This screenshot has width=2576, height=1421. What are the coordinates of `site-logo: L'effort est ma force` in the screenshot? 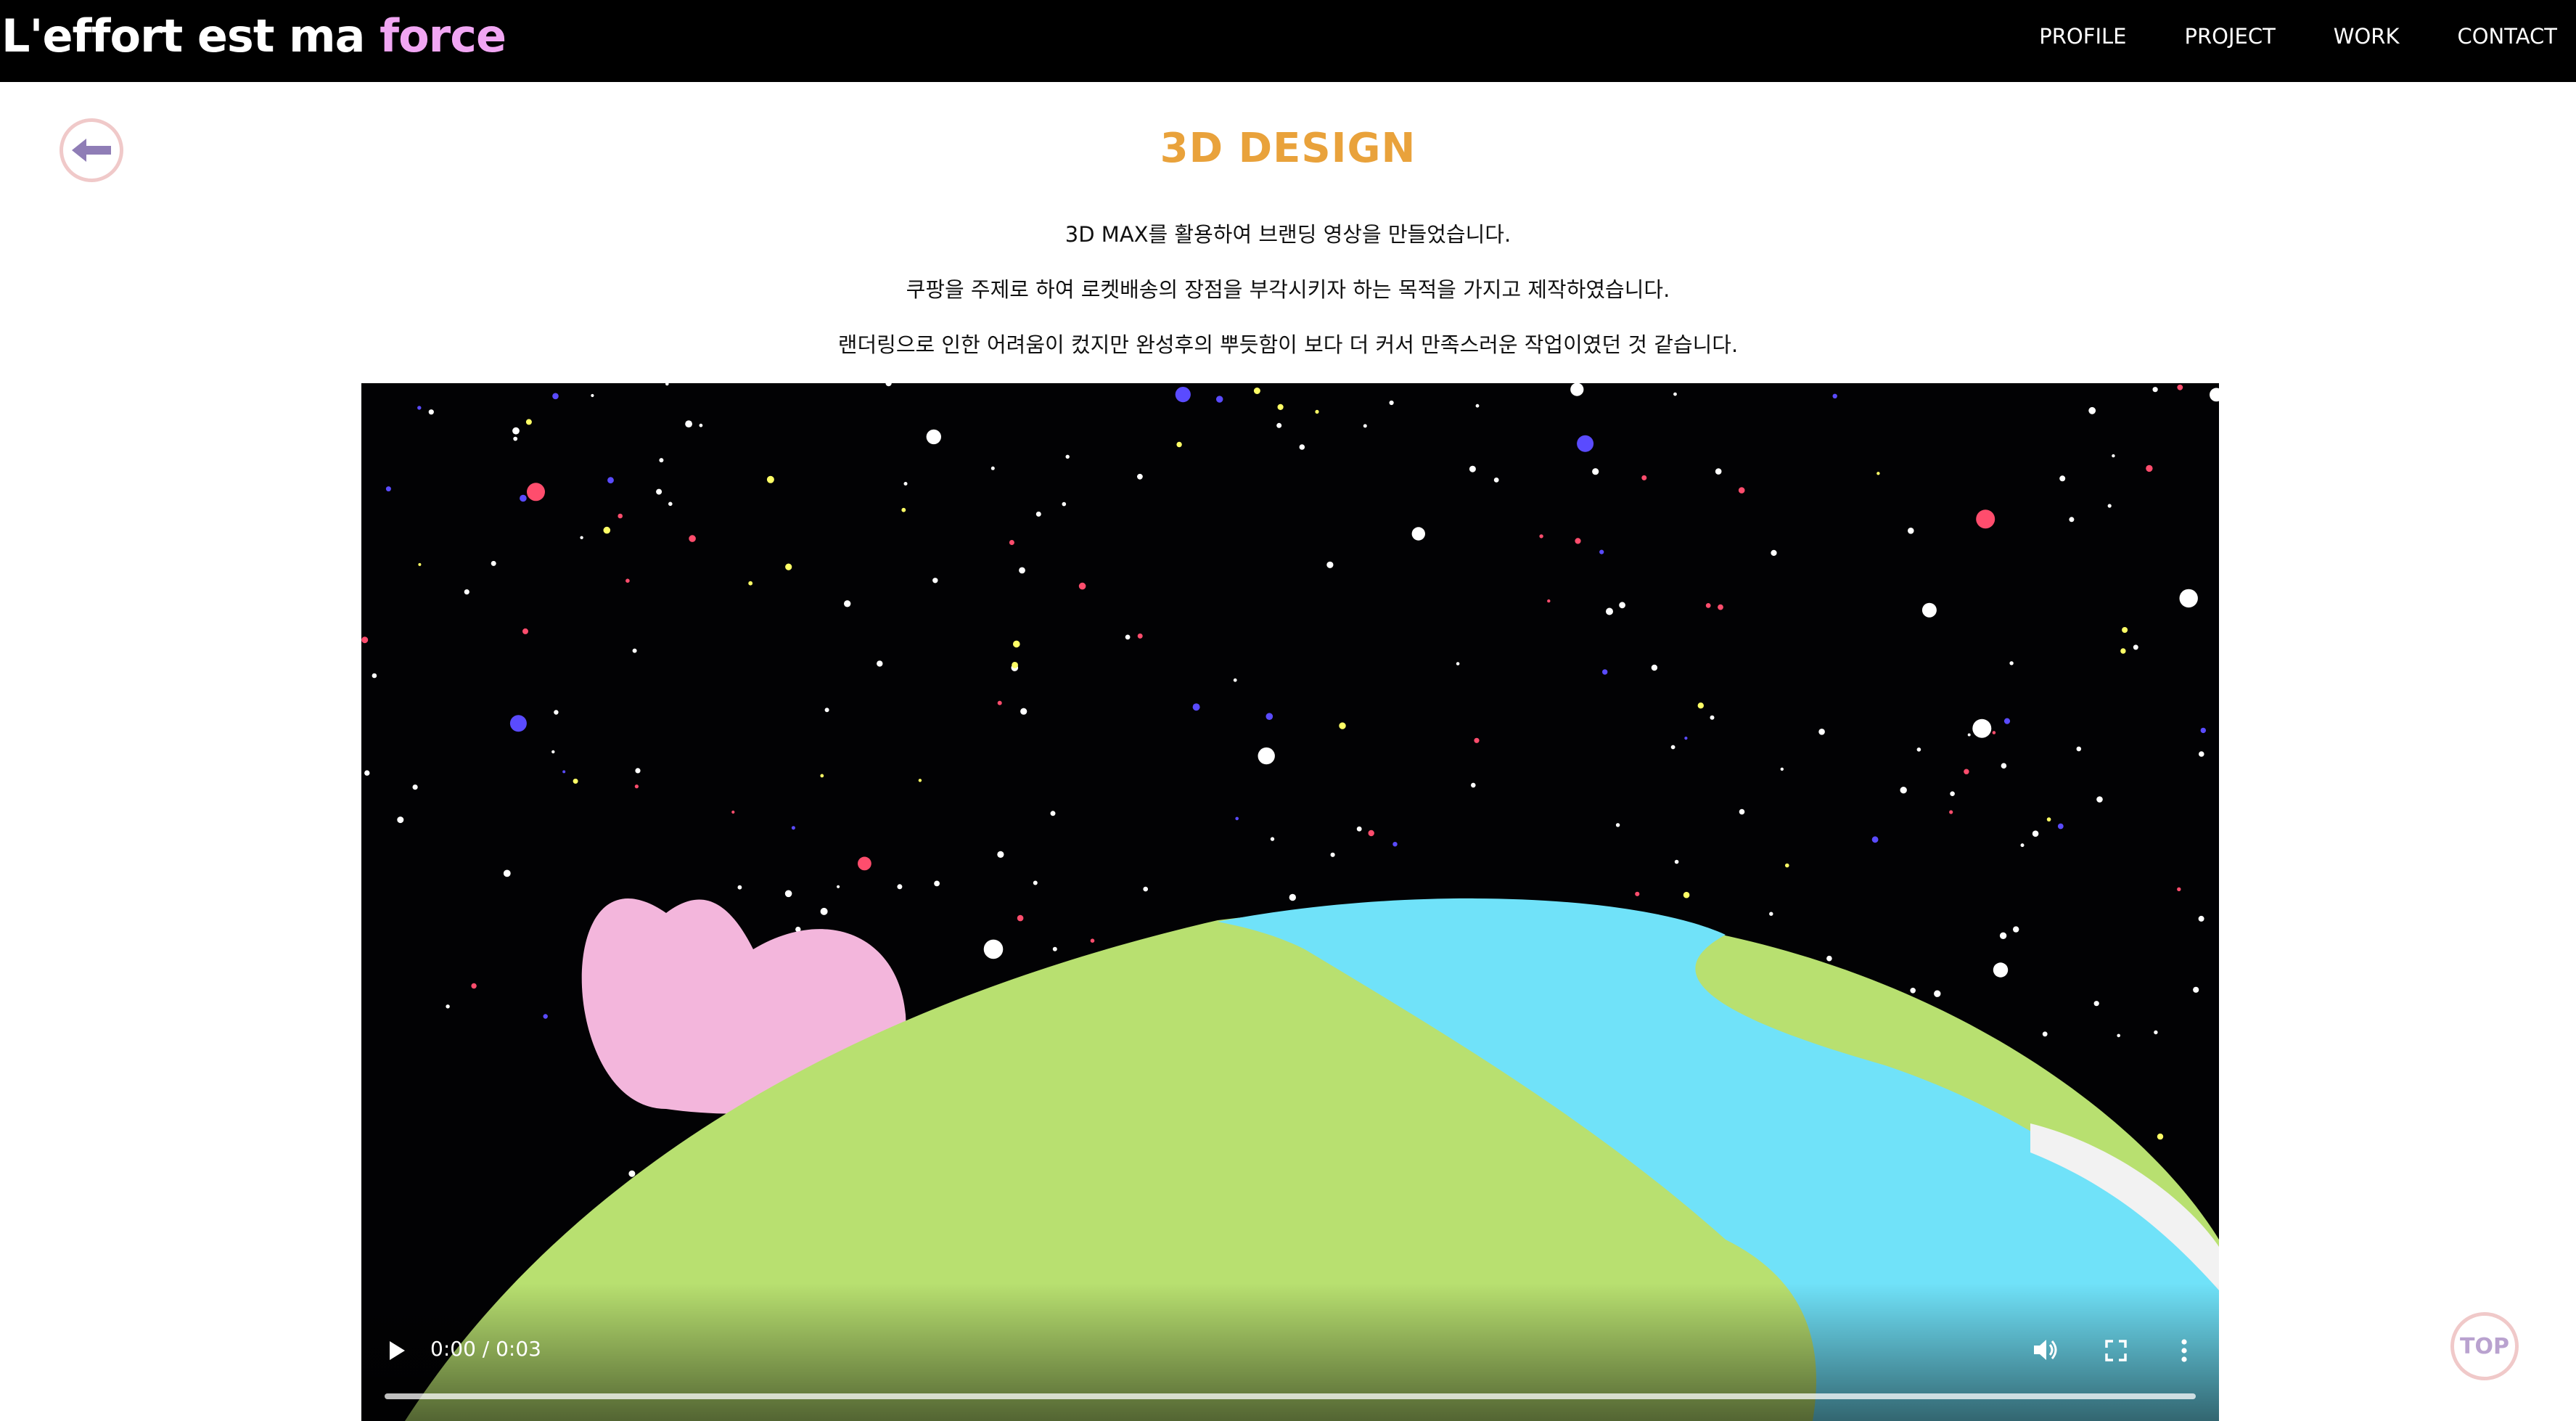 It's located at (253, 36).